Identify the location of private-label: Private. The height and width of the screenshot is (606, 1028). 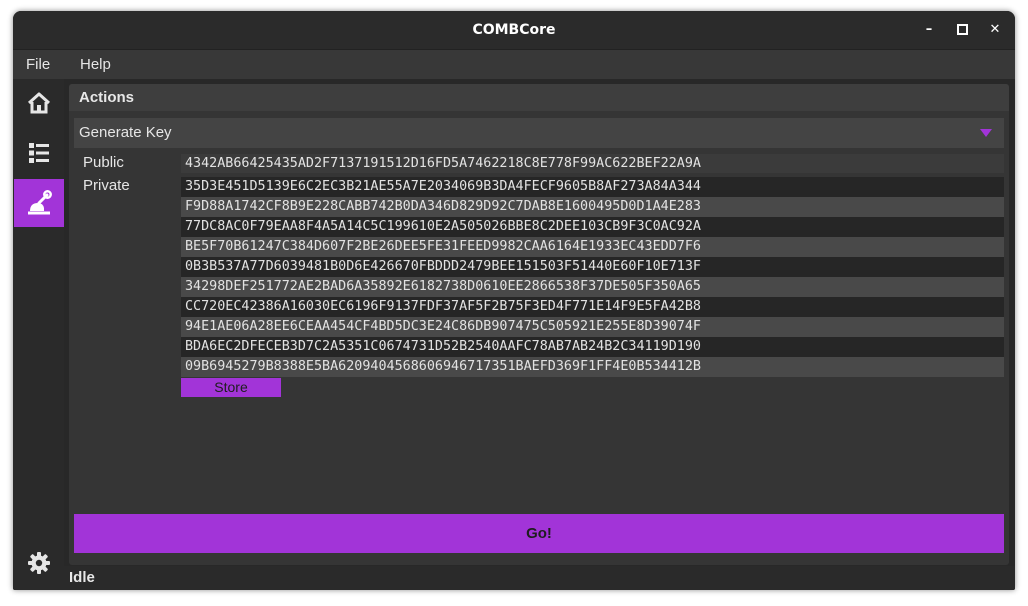
(106, 185).